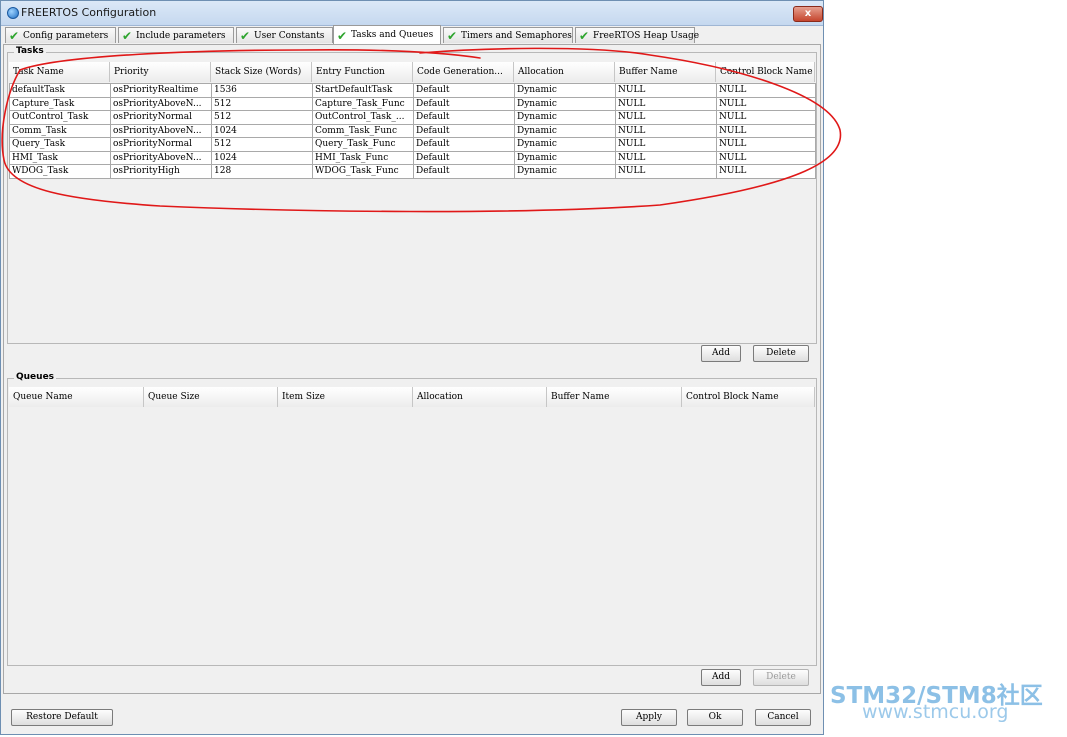 The width and height of the screenshot is (1067, 737). What do you see at coordinates (363, 91) in the screenshot?
I see `cell-entry-function: StartDefaultTask` at bounding box center [363, 91].